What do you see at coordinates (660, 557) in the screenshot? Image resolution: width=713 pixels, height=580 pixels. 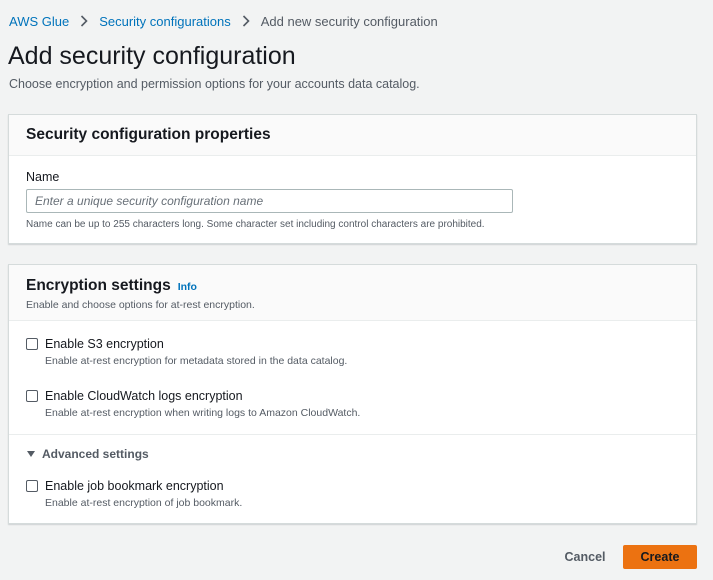 I see `create-button: Create` at bounding box center [660, 557].